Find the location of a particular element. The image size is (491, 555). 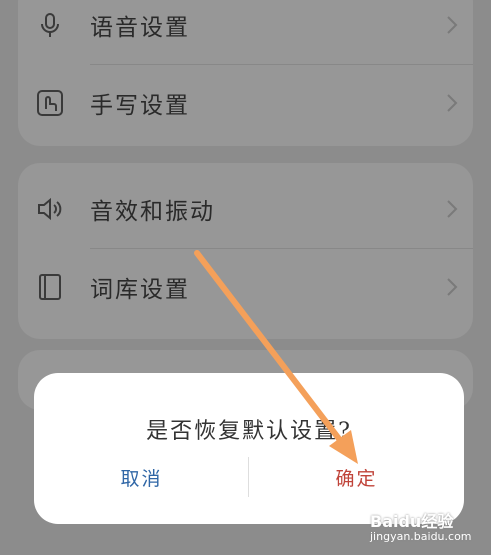

watermark: Baidu经验 jingyan.baidu.com is located at coordinates (427, 525).